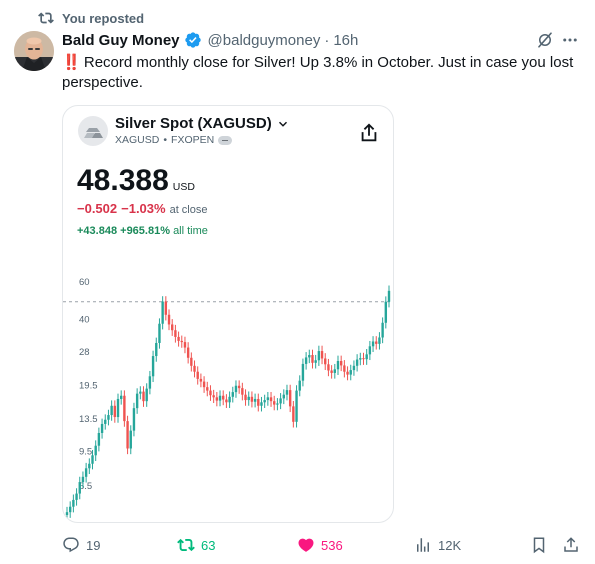 The height and width of the screenshot is (564, 595). I want to click on ticker-subtitle: XAGUSD • FXOPEN, so click(174, 140).